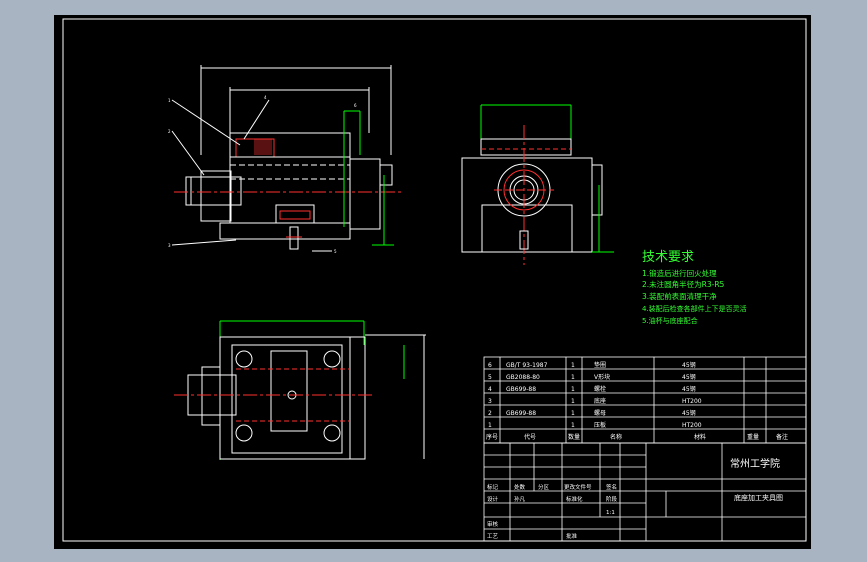 This screenshot has height=562, width=867. I want to click on label-mark: 标记, so click(493, 487).